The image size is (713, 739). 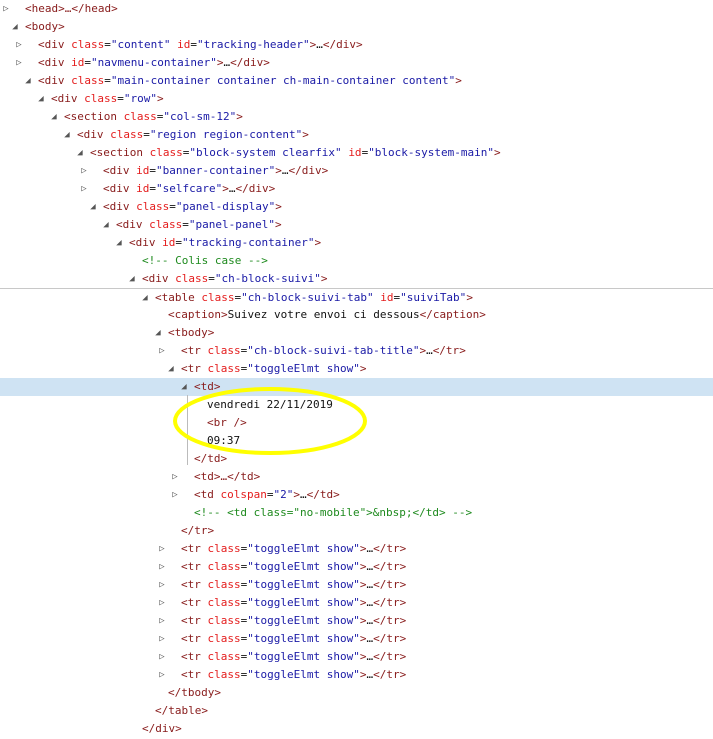 I want to click on dom-node-row: <br />, so click(x=356, y=423).